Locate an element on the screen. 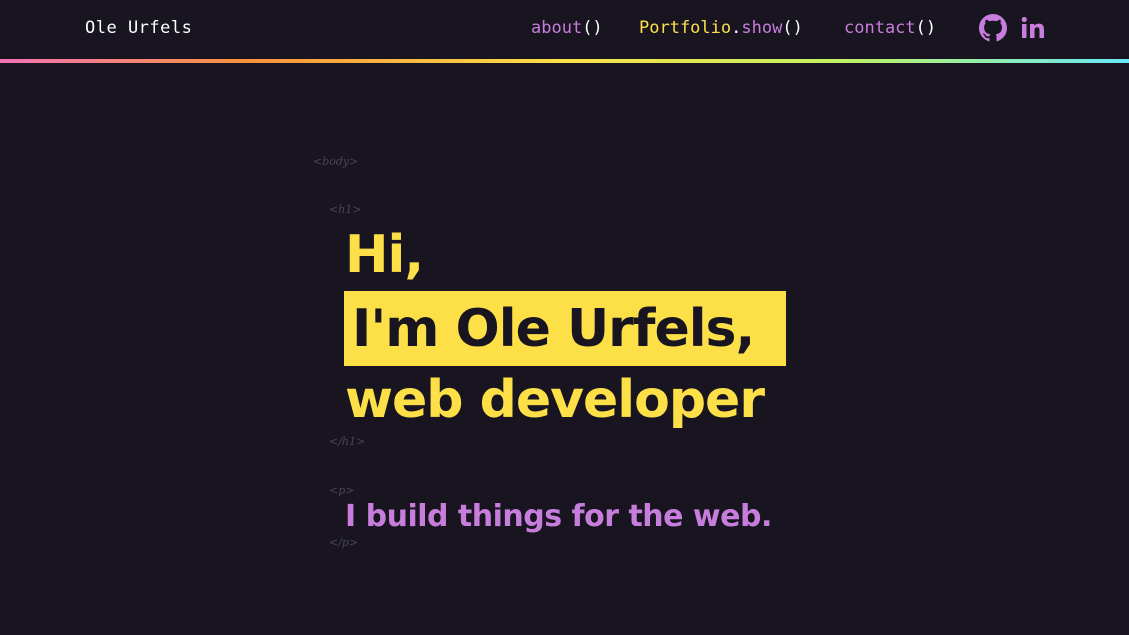 Image resolution: width=1129 pixels, height=635 pixels. decor-h1-close-tag: </h1> is located at coordinates (347, 441).